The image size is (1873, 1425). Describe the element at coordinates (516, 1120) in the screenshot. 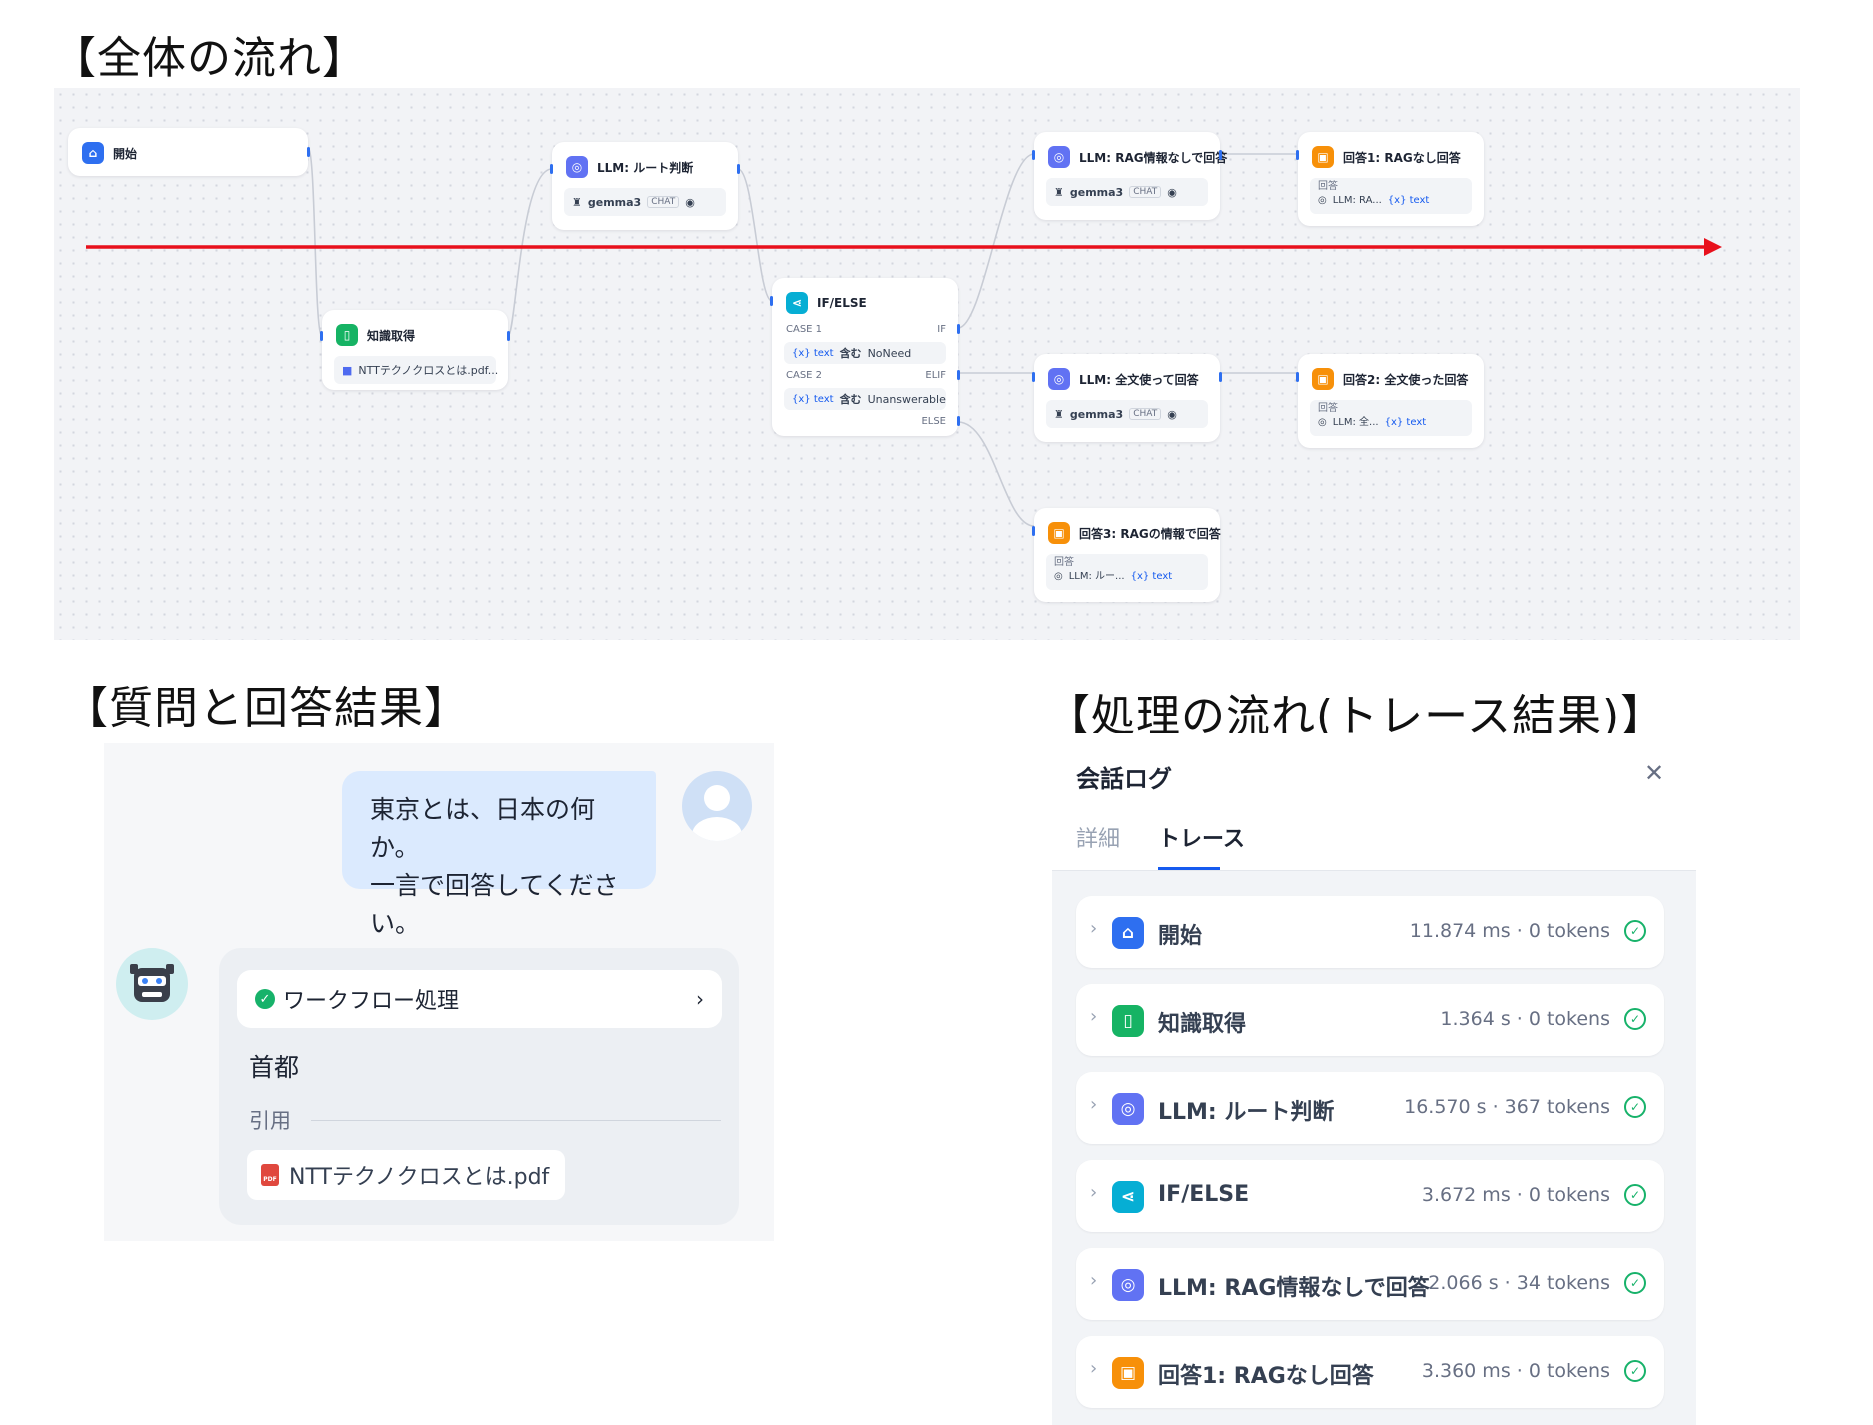

I see `citation-divider` at that location.